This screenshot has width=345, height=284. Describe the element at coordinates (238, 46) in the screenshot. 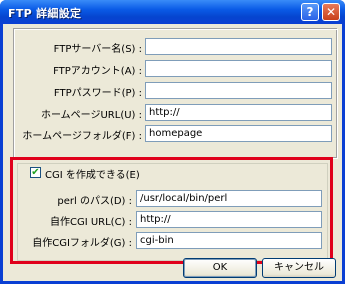

I see `ftp-server-input` at that location.